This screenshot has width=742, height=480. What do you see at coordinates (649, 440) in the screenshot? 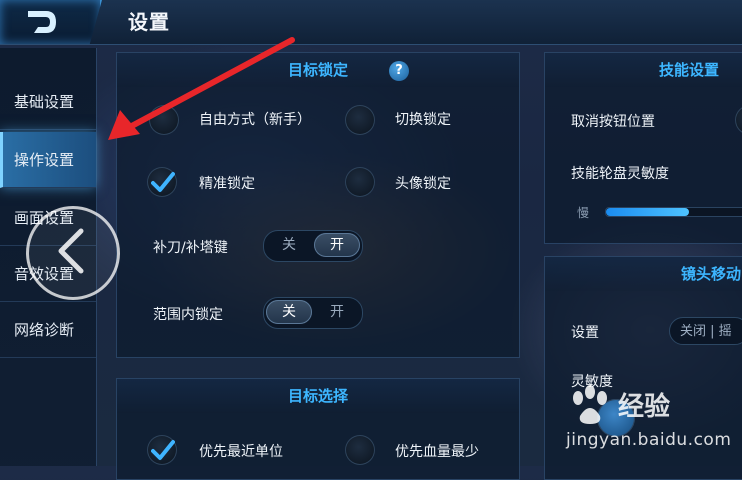
I see `watermark-url: jingyan.baidu.com` at bounding box center [649, 440].